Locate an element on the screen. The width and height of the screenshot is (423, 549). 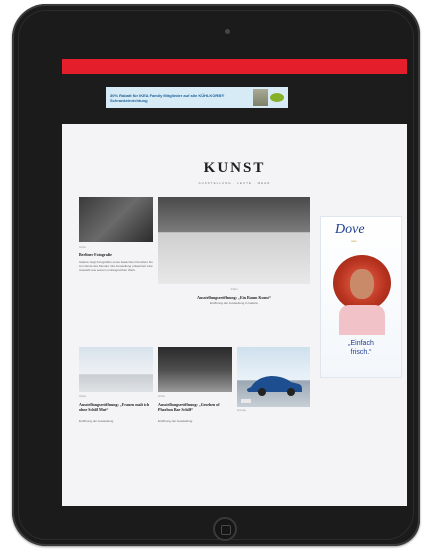
dove-slogan: „Einfach frisch.“ is located at coordinates (361, 348).